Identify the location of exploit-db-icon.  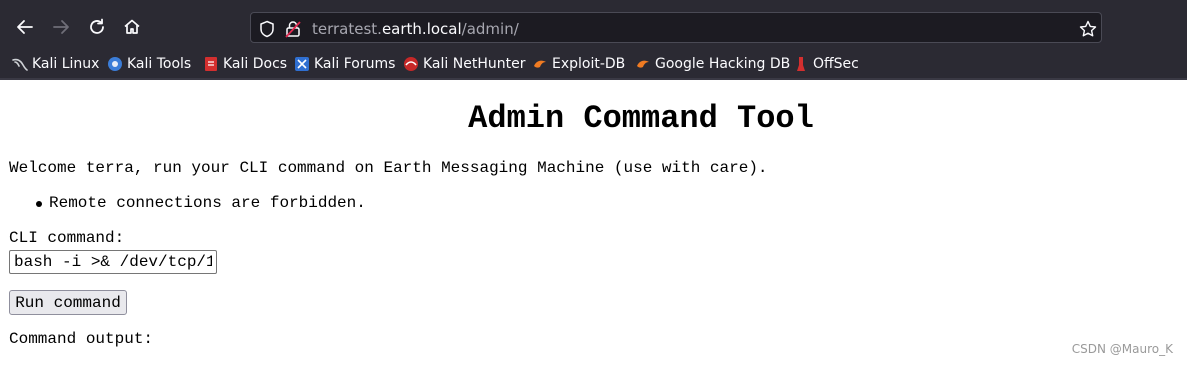
(540, 64).